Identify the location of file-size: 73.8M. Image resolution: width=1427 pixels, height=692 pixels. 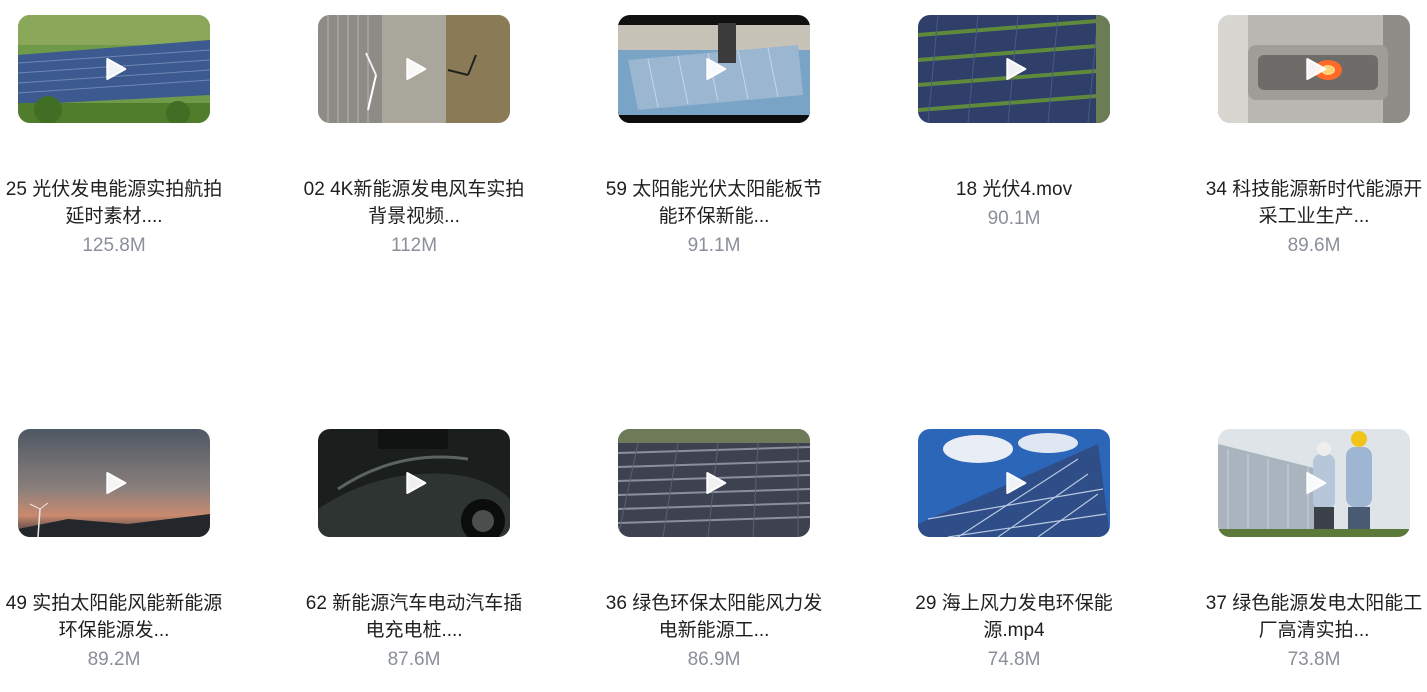
(1314, 659).